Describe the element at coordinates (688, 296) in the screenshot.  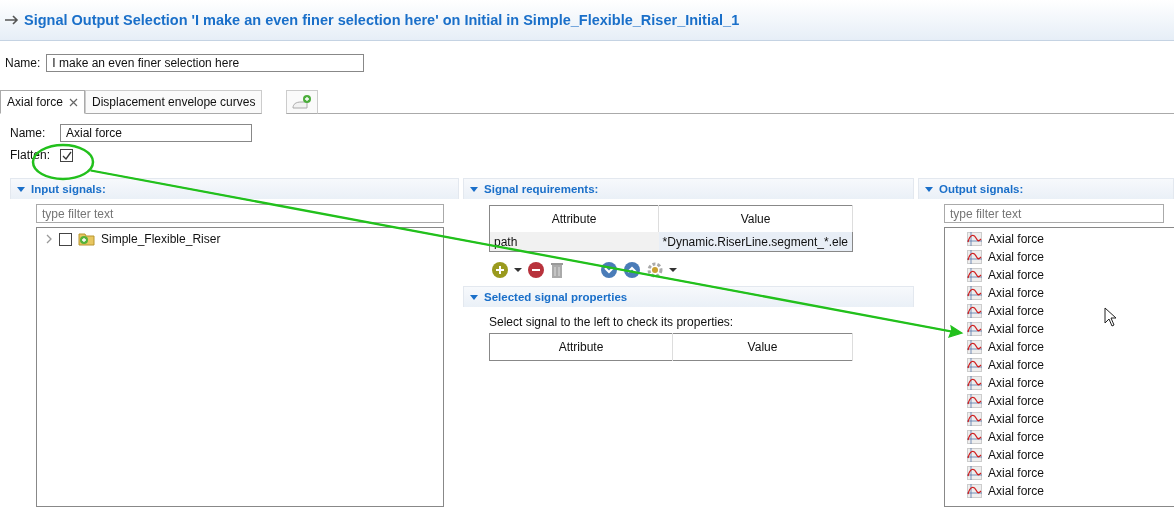
I see `section-header: Selected signal properties` at that location.